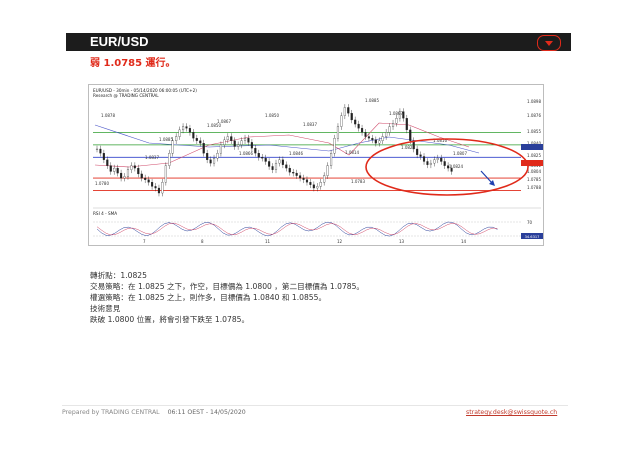  Describe the element at coordinates (532, 237) in the screenshot. I see `rsi-badge-value: 34.6317` at that location.